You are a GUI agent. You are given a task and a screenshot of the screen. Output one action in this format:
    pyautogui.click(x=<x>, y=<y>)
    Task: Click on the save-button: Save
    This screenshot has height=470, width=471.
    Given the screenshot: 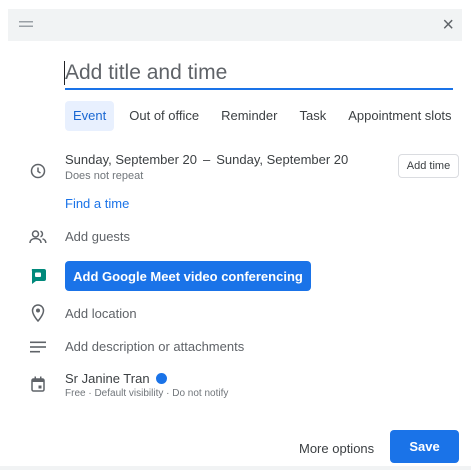 What is the action you would take?
    pyautogui.click(x=424, y=446)
    